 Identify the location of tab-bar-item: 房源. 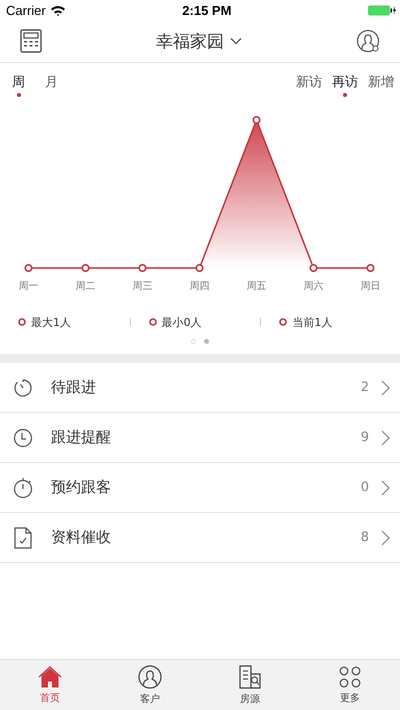
(250, 685).